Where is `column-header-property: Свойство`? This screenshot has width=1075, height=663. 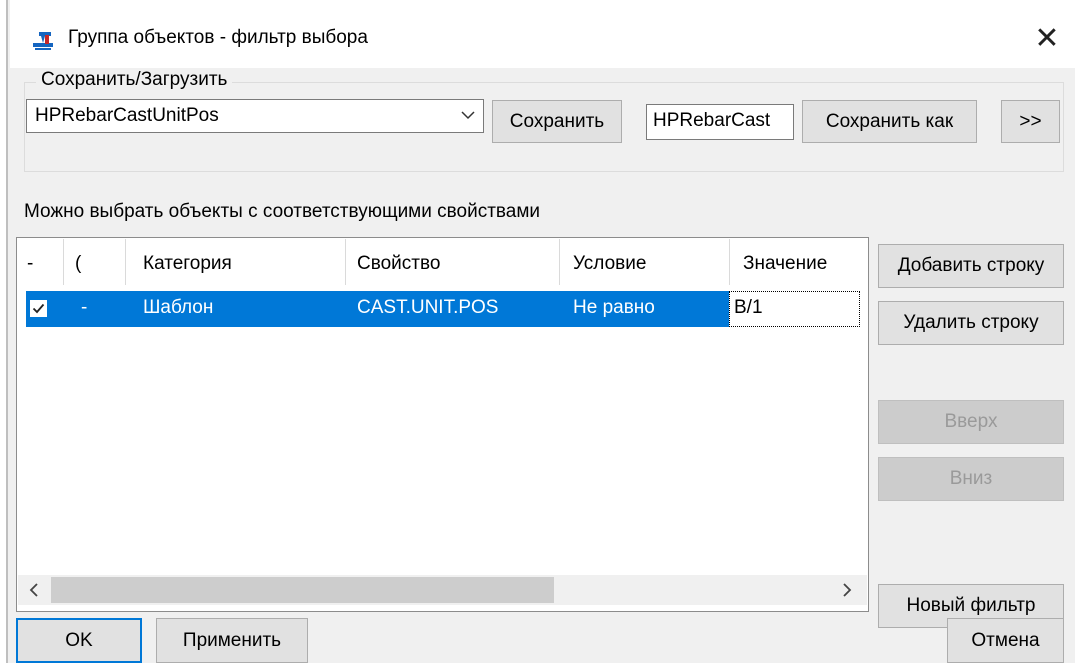
column-header-property: Свойство is located at coordinates (398, 264).